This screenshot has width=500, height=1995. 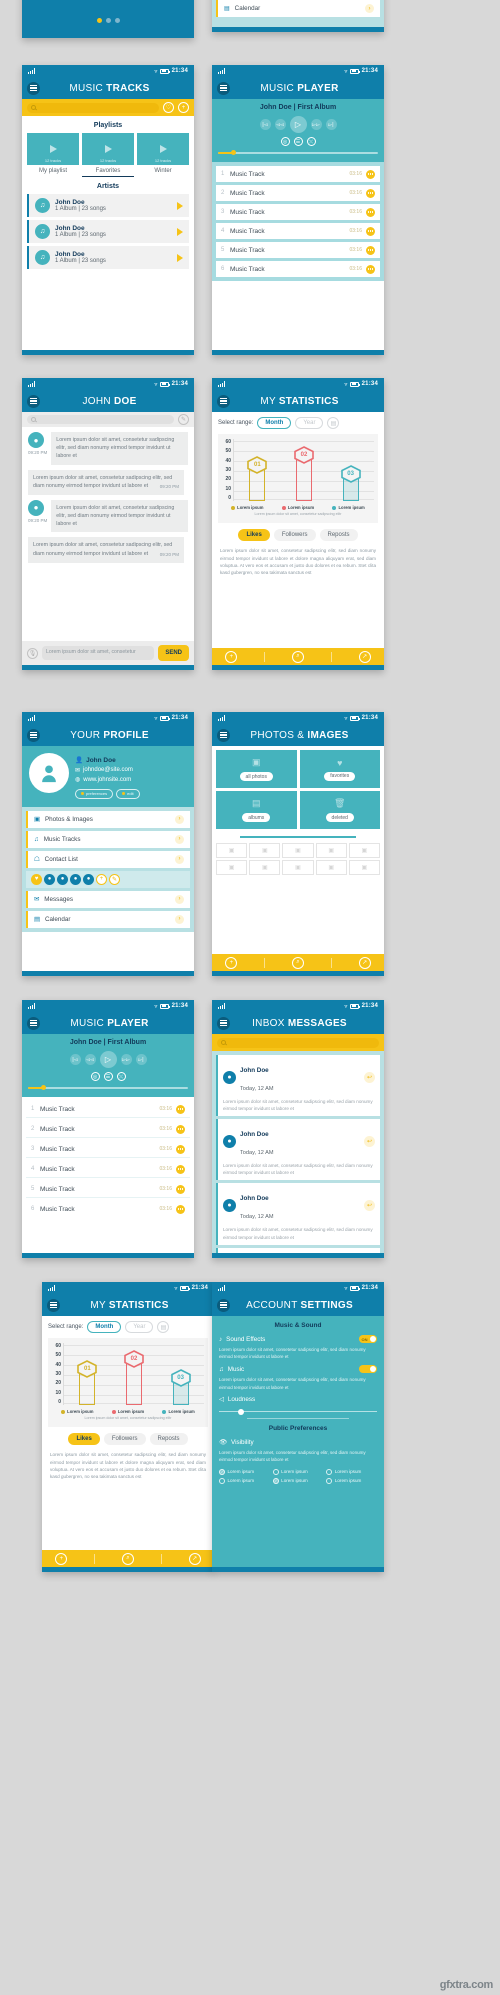 I want to click on pagination-dot-active, so click(x=99, y=20).